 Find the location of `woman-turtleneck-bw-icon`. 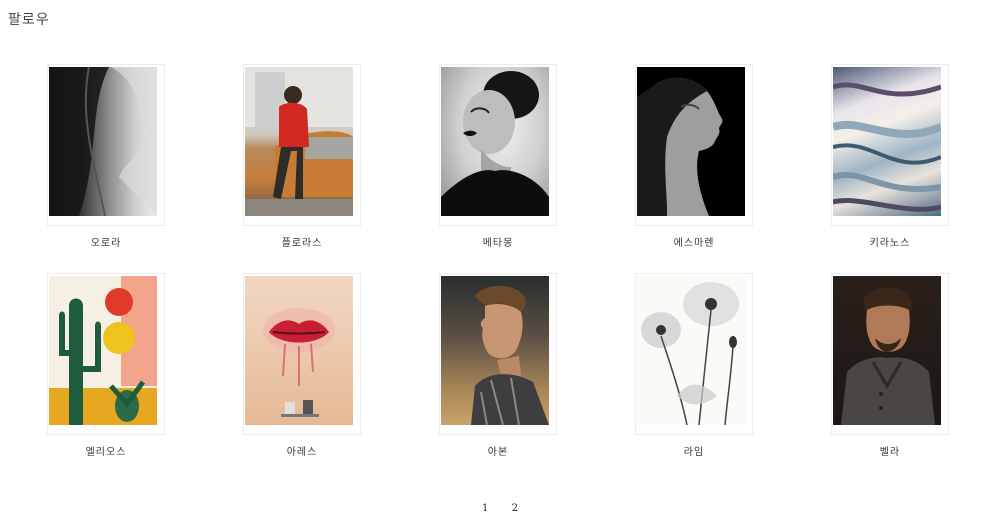

woman-turtleneck-bw-icon is located at coordinates (495, 143).